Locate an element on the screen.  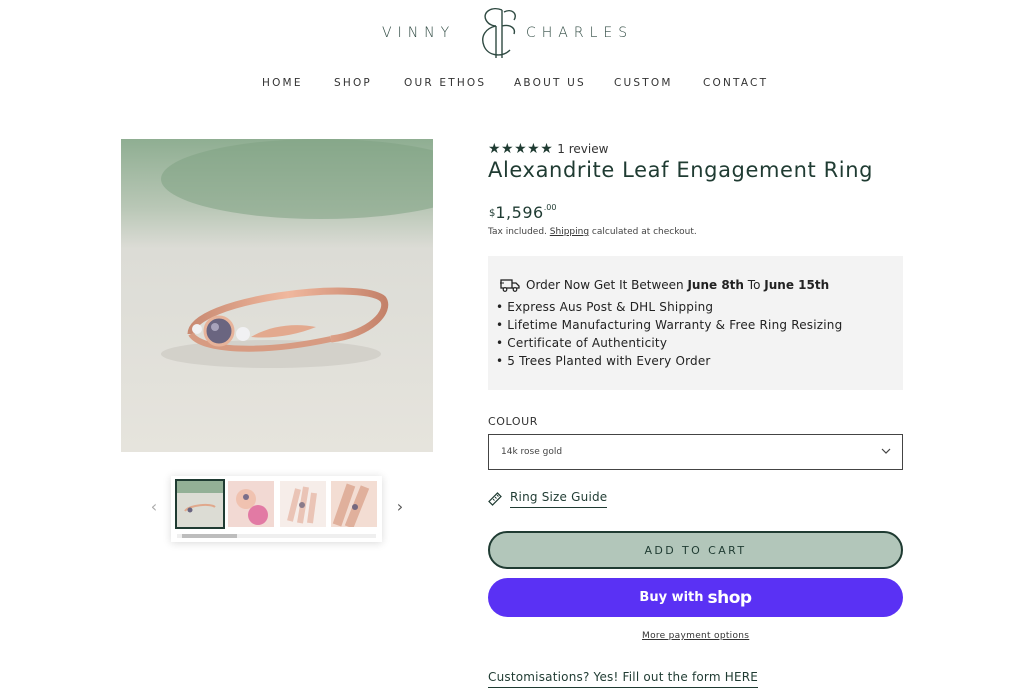
nav-shop: SHOP is located at coordinates (353, 83).